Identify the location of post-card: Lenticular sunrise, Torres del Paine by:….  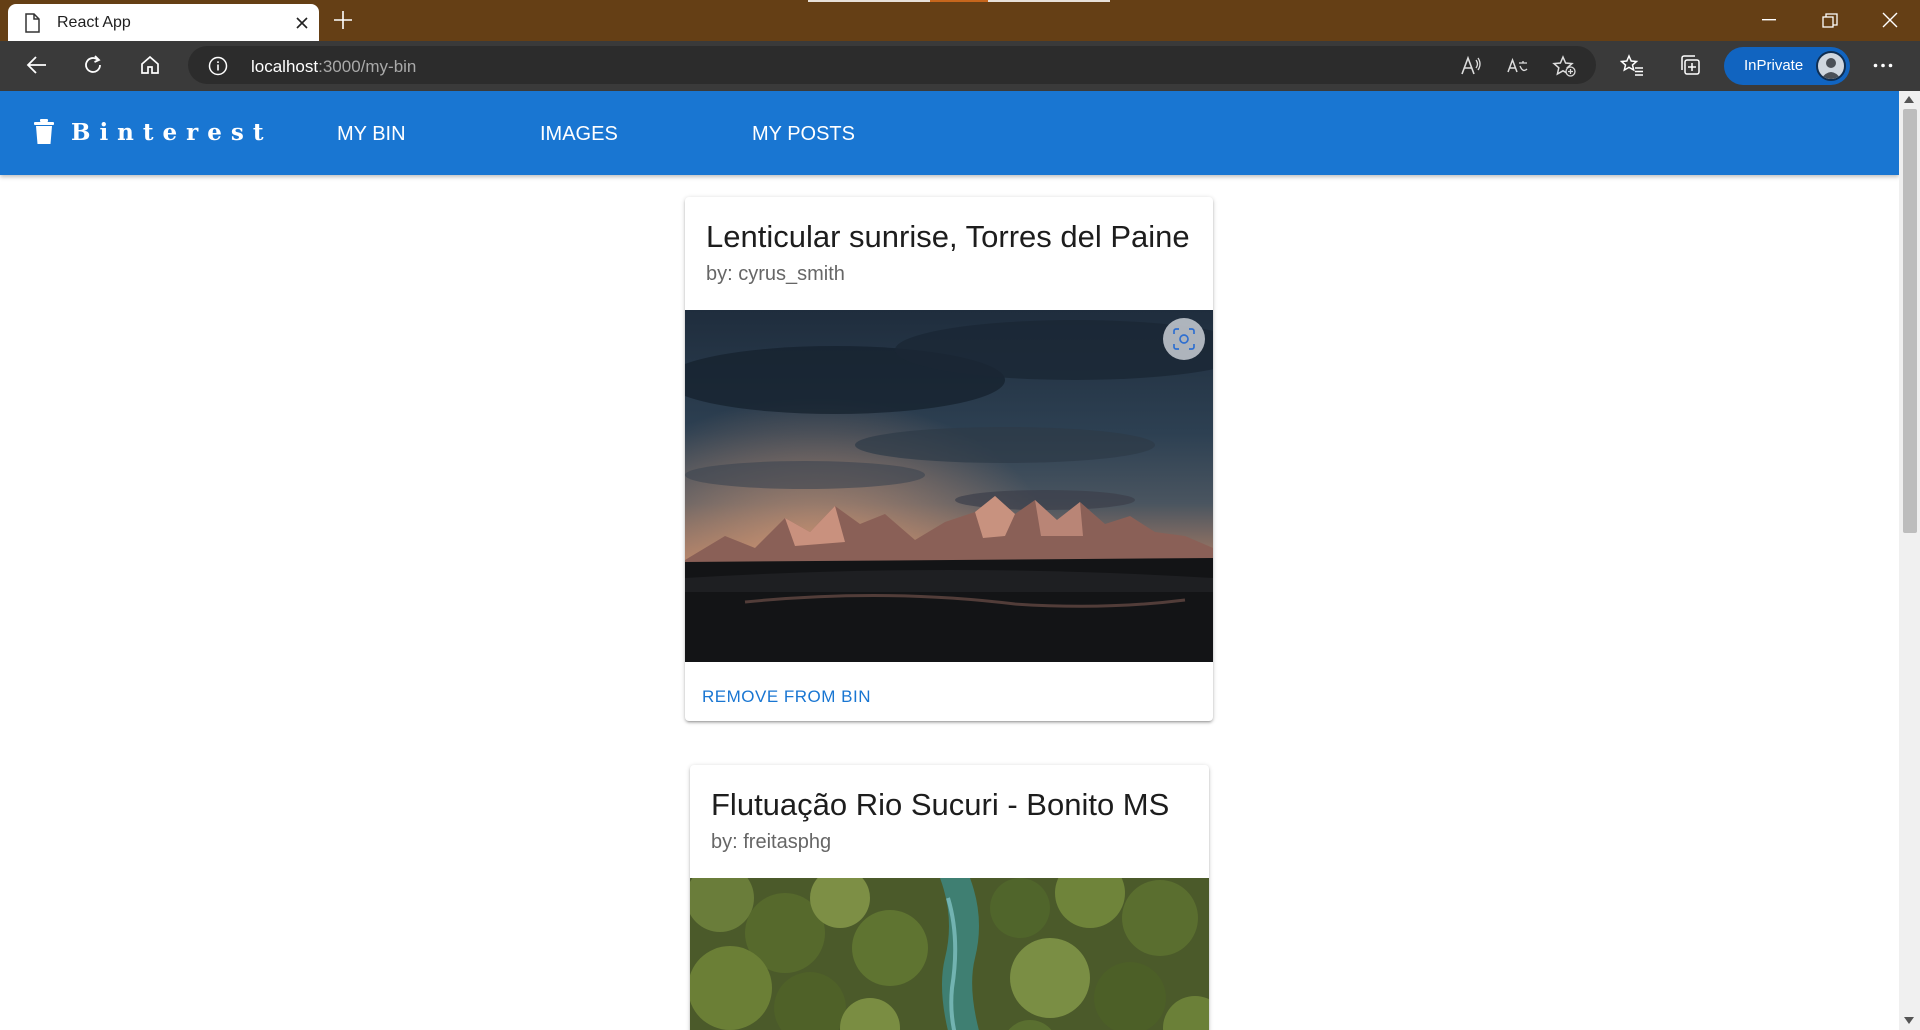
(949, 459).